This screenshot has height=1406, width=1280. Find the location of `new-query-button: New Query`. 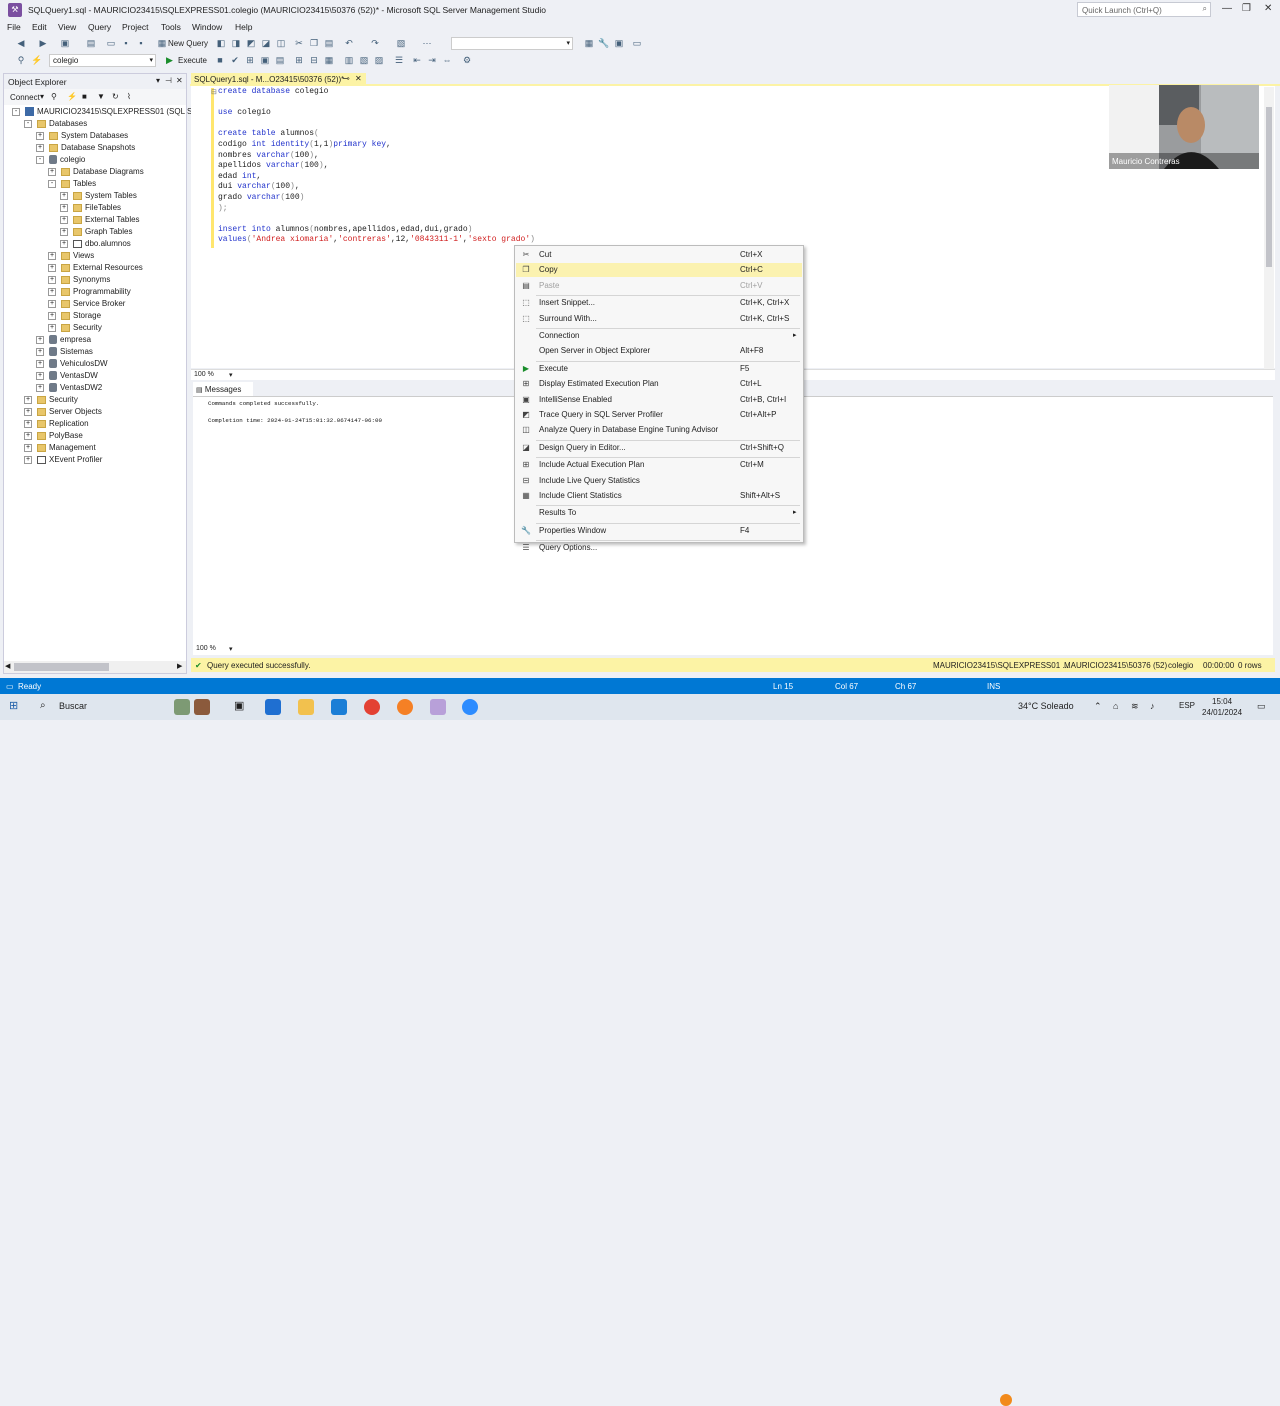

new-query-button: New Query is located at coordinates (188, 43).